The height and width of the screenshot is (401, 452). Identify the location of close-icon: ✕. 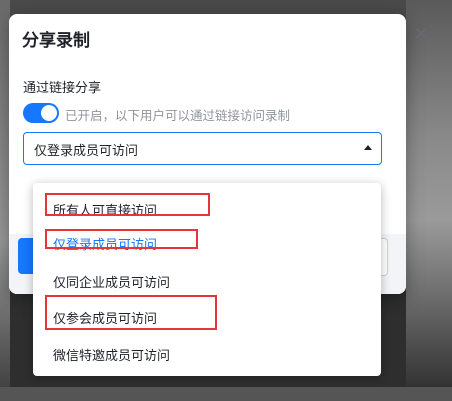
(421, 35).